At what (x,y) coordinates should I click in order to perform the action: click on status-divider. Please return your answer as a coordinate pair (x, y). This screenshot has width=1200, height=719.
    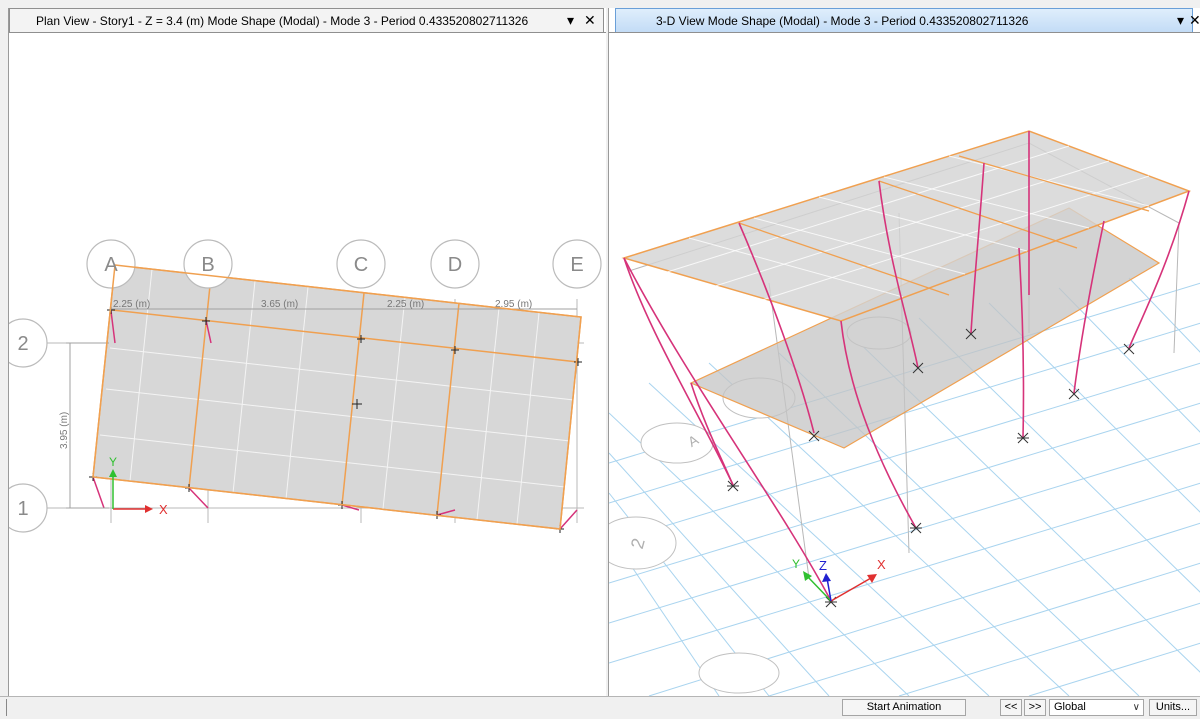
    Looking at the image, I should click on (6, 707).